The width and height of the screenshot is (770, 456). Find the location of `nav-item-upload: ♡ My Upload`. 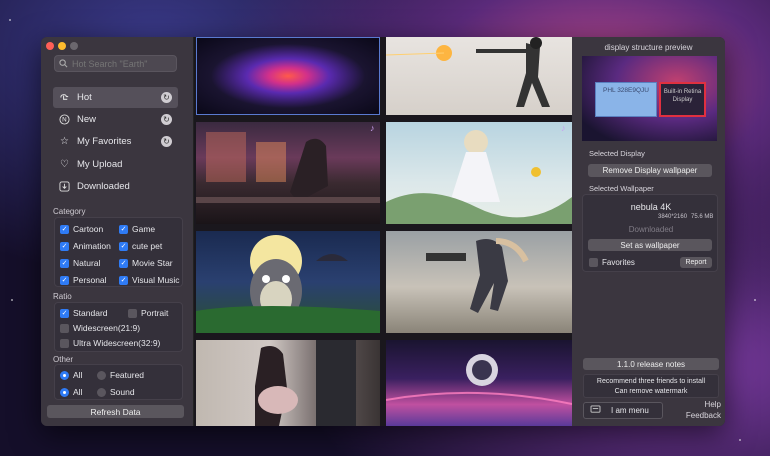

nav-item-upload: ♡ My Upload is located at coordinates (115, 164).